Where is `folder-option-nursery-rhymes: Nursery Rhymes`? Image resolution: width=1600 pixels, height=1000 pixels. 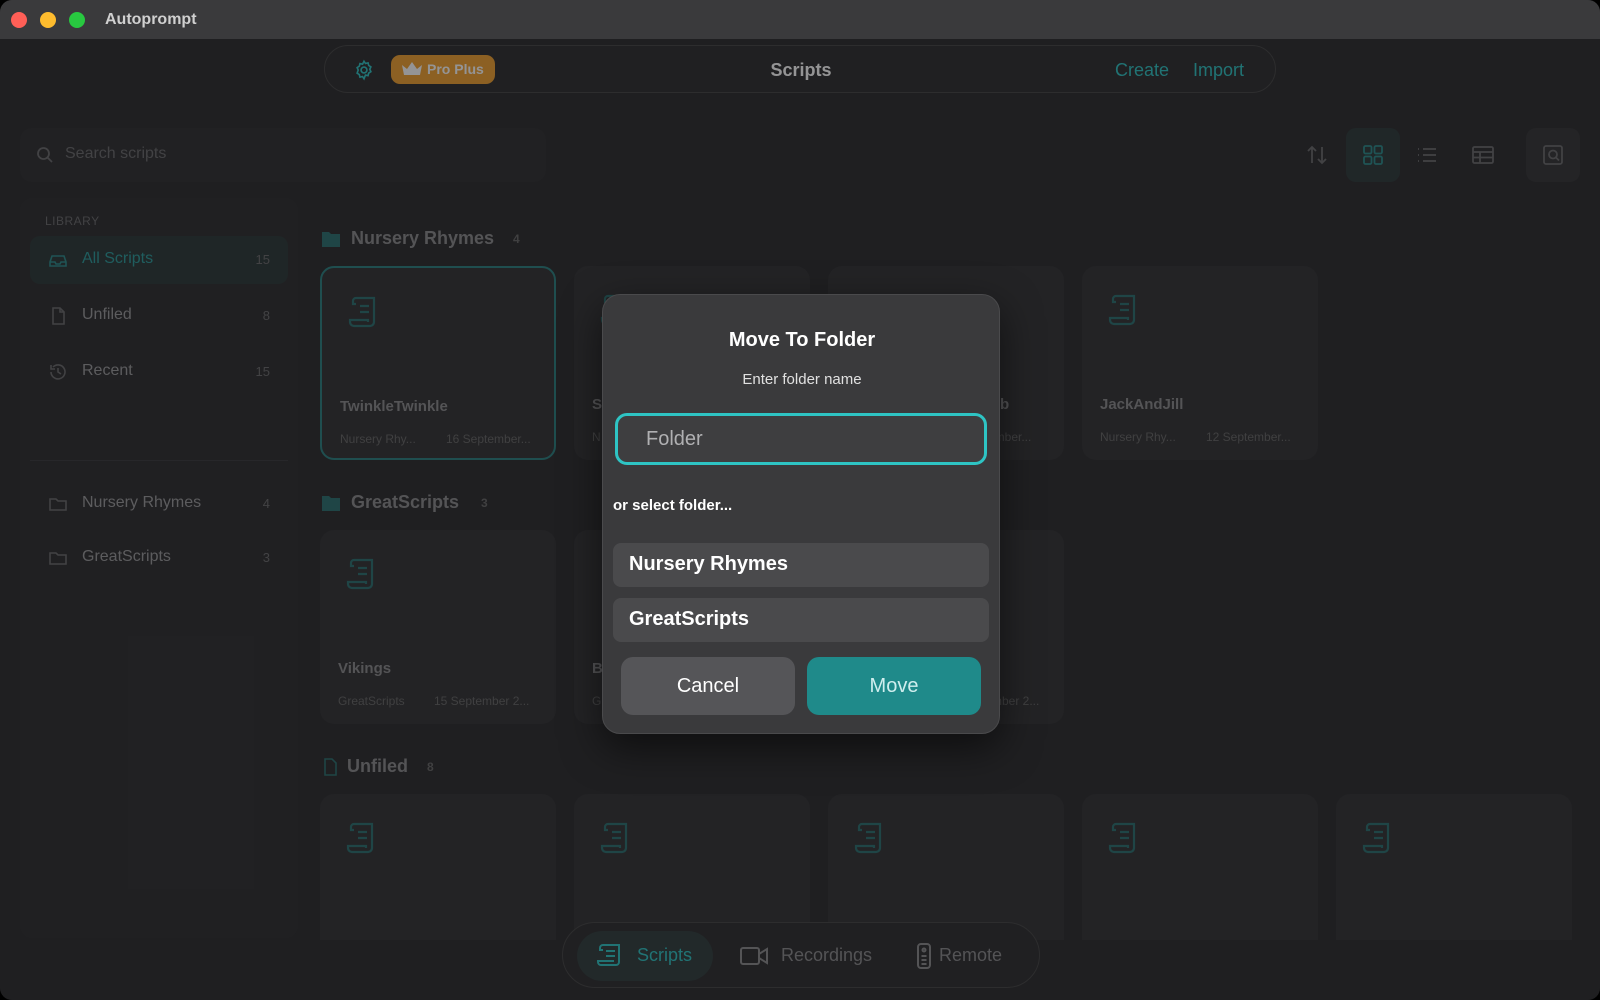 folder-option-nursery-rhymes: Nursery Rhymes is located at coordinates (801, 565).